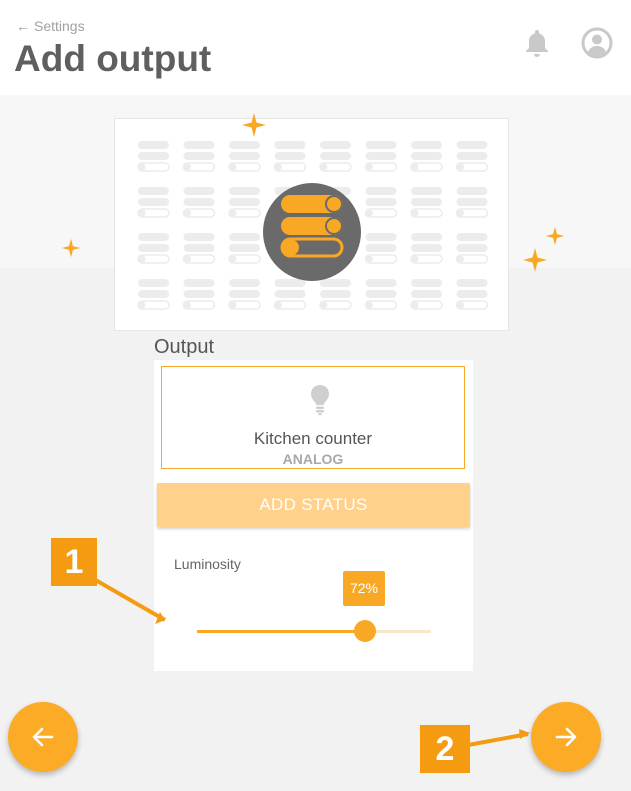  Describe the element at coordinates (597, 43) in the screenshot. I see `user-icon` at that location.